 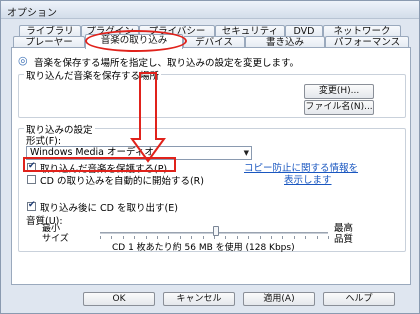 I want to click on checkmark-icon: ✔, so click(x=32, y=205).